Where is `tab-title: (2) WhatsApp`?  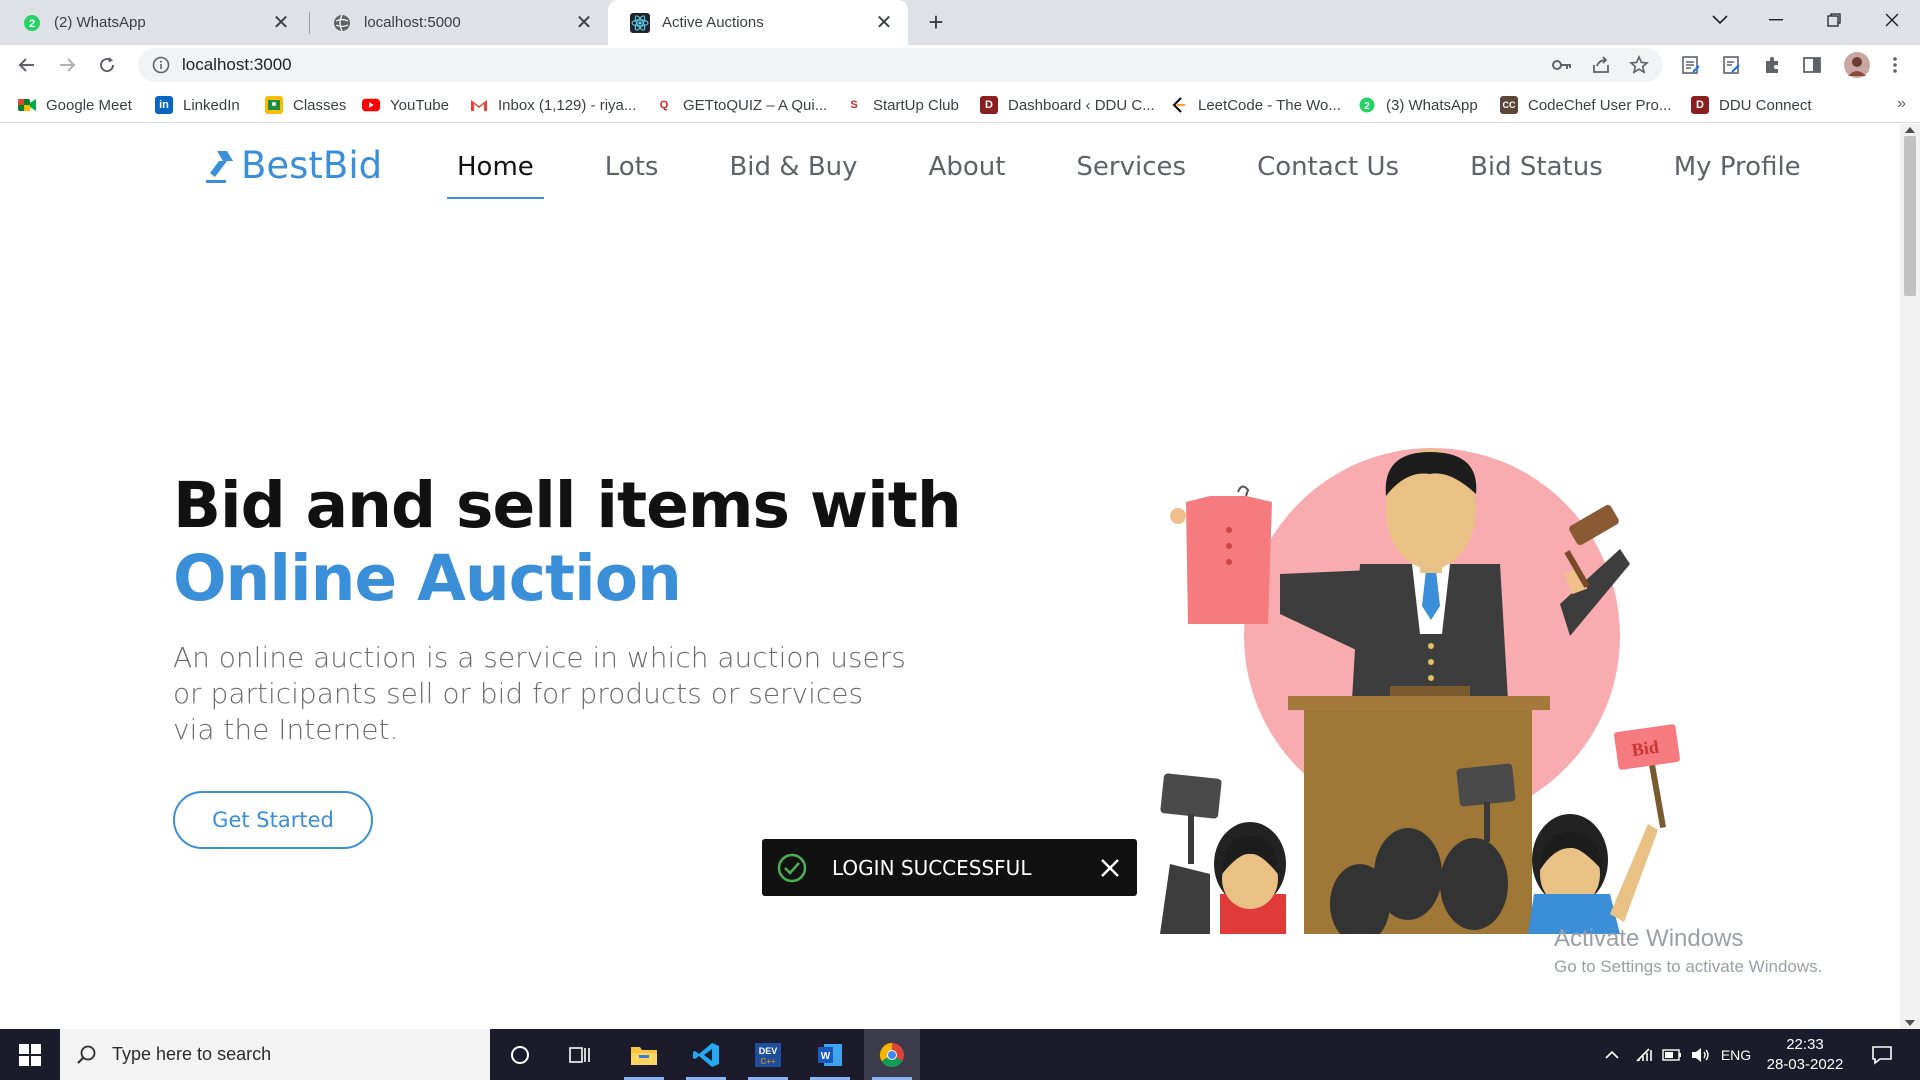
tab-title: (2) WhatsApp is located at coordinates (100, 22).